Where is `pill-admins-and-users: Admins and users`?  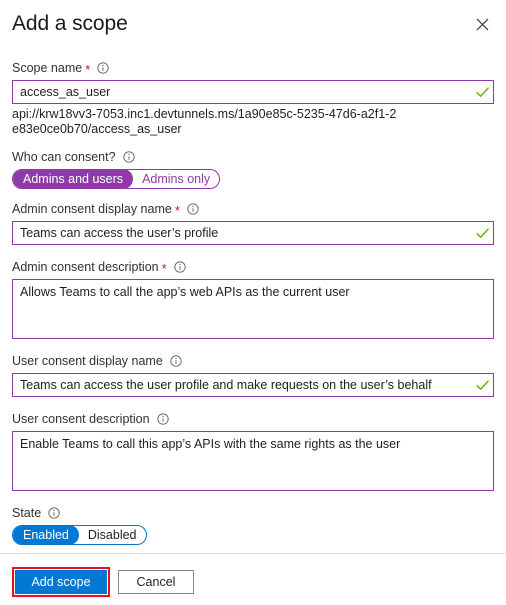
pill-admins-and-users: Admins and users is located at coordinates (73, 179).